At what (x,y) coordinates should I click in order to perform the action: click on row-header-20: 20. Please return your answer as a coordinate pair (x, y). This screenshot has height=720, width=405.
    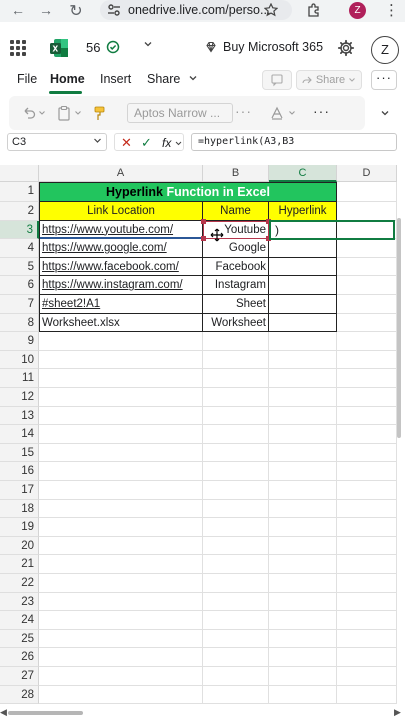
    Looking at the image, I should click on (19, 546).